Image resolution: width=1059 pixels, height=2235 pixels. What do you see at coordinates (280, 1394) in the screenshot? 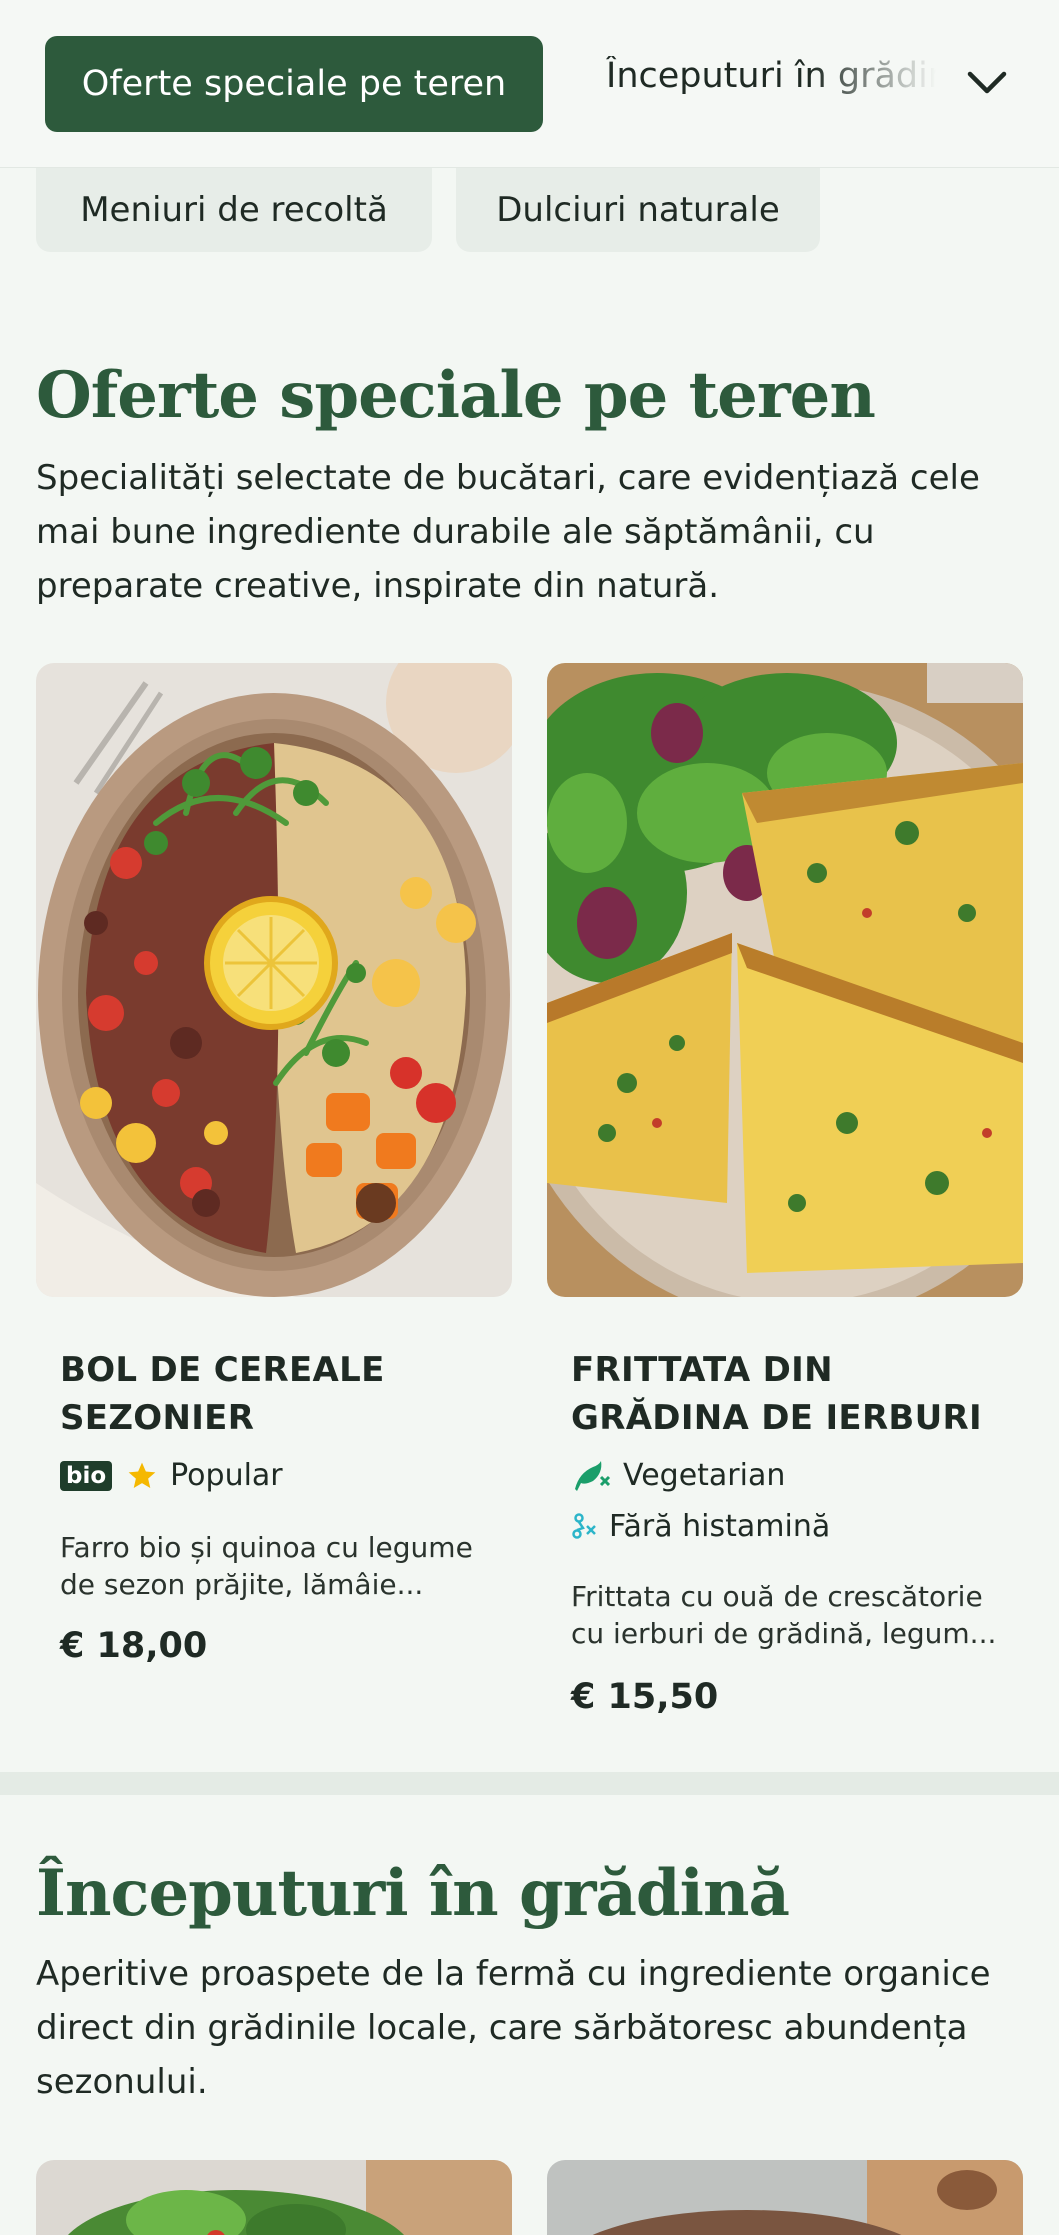
I see `card-title-grain-bowl: BOL DE CEREALE SEZONIER` at bounding box center [280, 1394].